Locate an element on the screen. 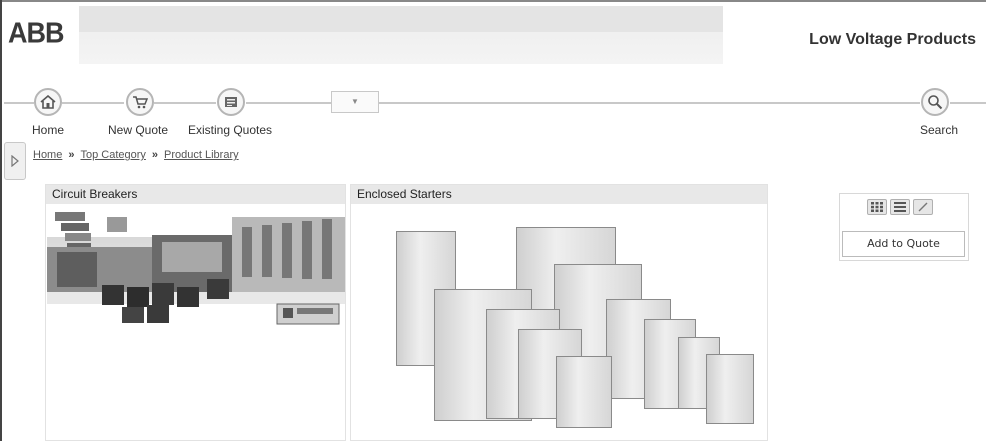  abb-logo: ABB is located at coordinates (36, 33).